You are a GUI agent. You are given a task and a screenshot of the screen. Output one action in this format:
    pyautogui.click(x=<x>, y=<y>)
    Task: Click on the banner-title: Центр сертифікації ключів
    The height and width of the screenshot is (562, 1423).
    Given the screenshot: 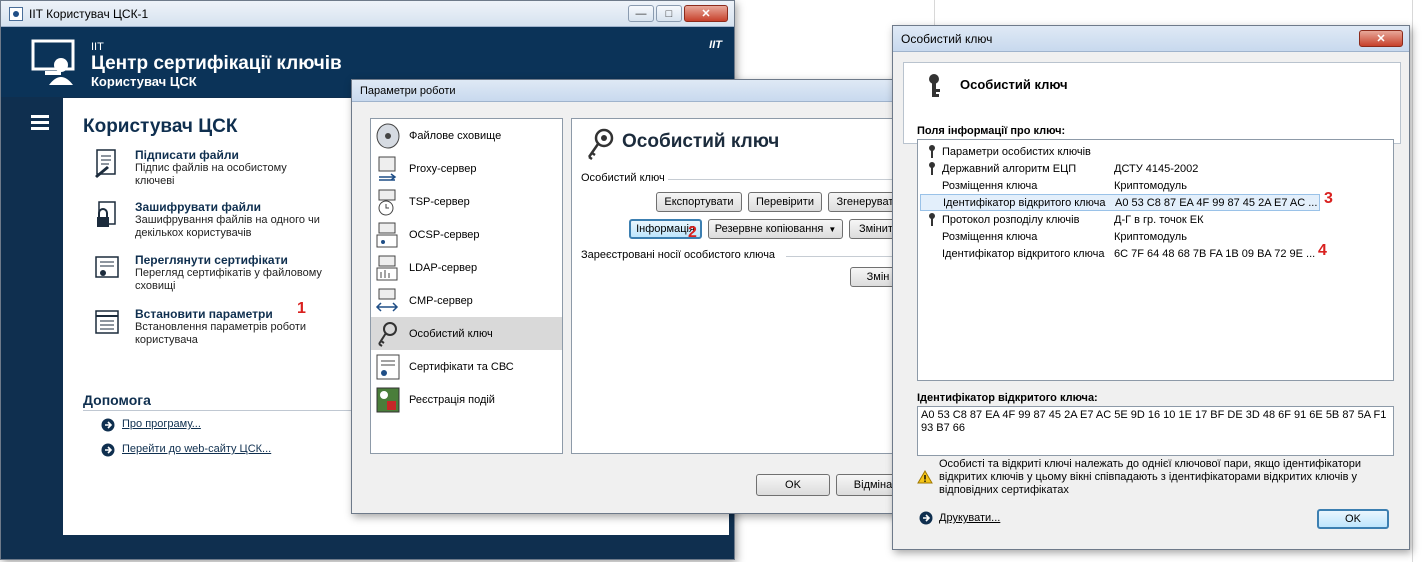 What is the action you would take?
    pyautogui.click(x=216, y=63)
    